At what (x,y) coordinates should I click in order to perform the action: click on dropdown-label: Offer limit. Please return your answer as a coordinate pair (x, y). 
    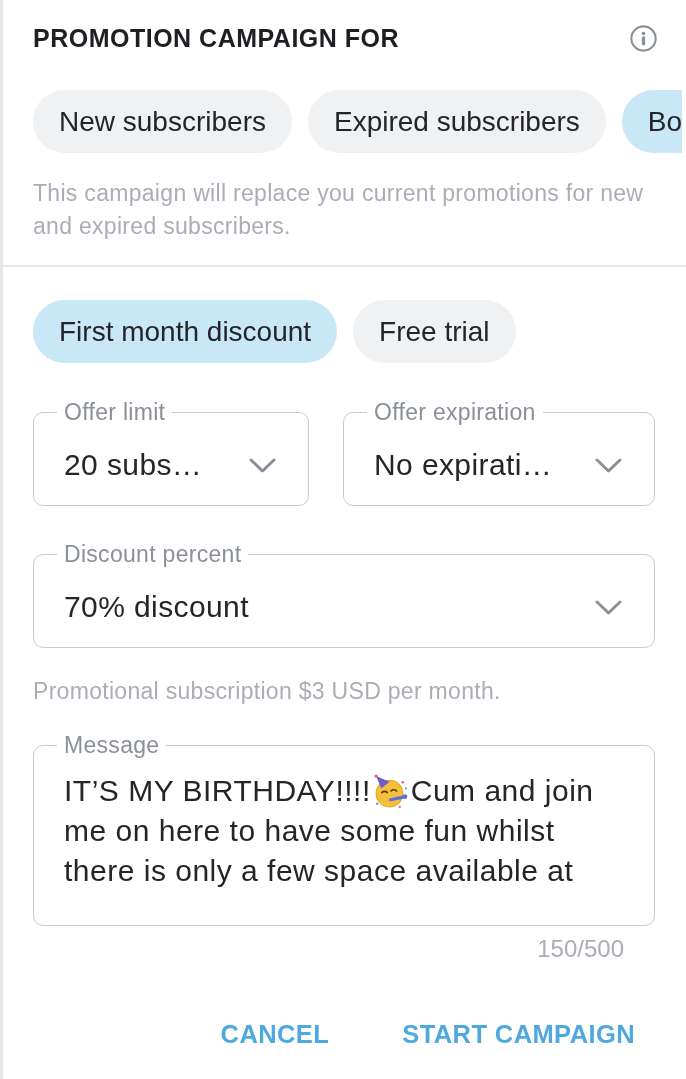
    Looking at the image, I should click on (115, 412).